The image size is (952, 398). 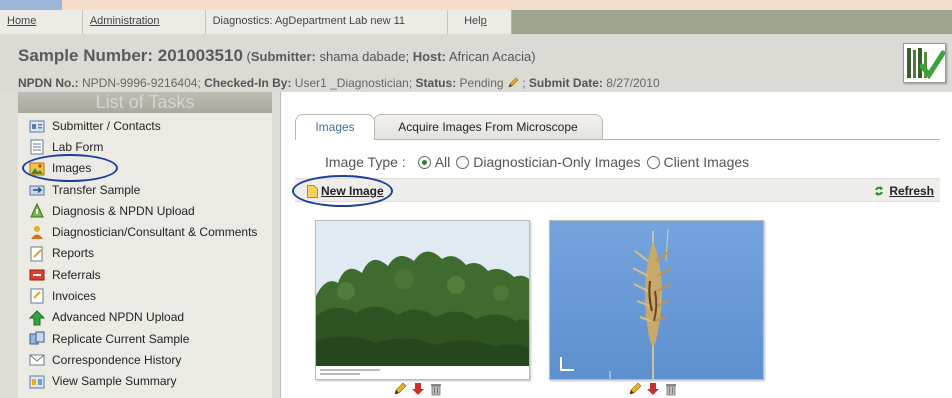 What do you see at coordinates (565, 83) in the screenshot?
I see `submit-date-key: Submit Date:` at bounding box center [565, 83].